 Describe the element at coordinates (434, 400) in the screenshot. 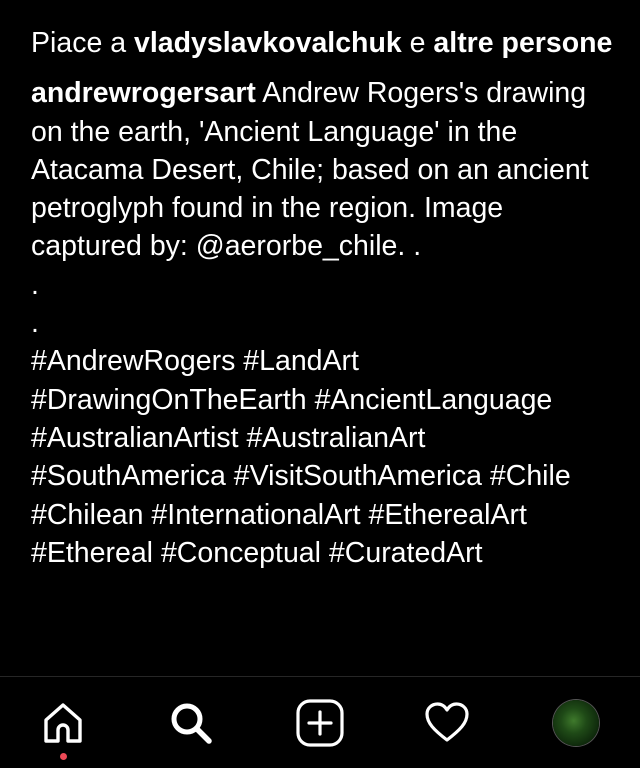

I see `hashtag-link: #AncientLanguage` at that location.